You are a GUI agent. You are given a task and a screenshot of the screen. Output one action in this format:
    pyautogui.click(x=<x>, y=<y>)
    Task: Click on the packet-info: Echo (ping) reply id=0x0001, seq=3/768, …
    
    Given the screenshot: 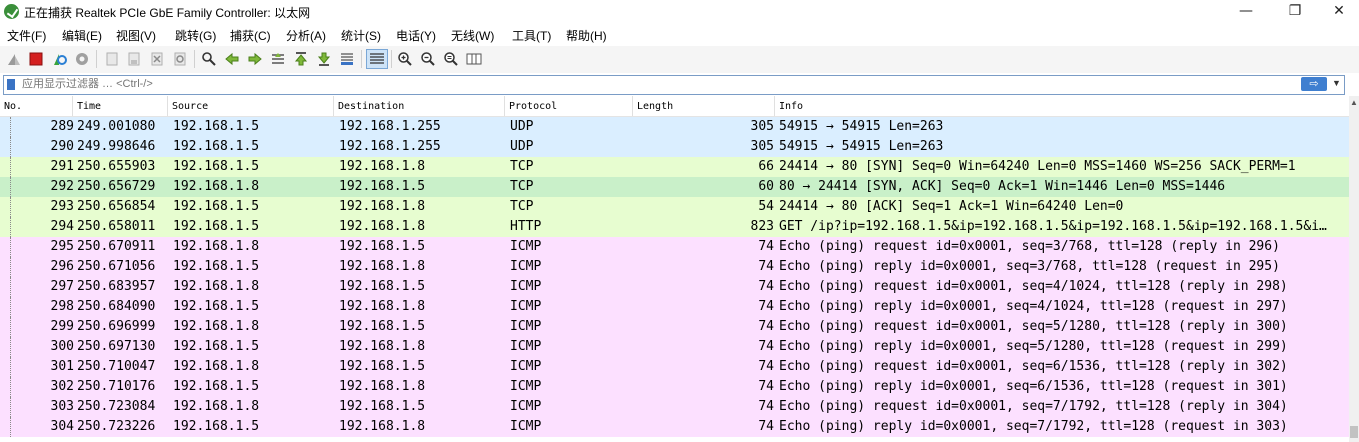 What is the action you would take?
    pyautogui.click(x=1029, y=266)
    